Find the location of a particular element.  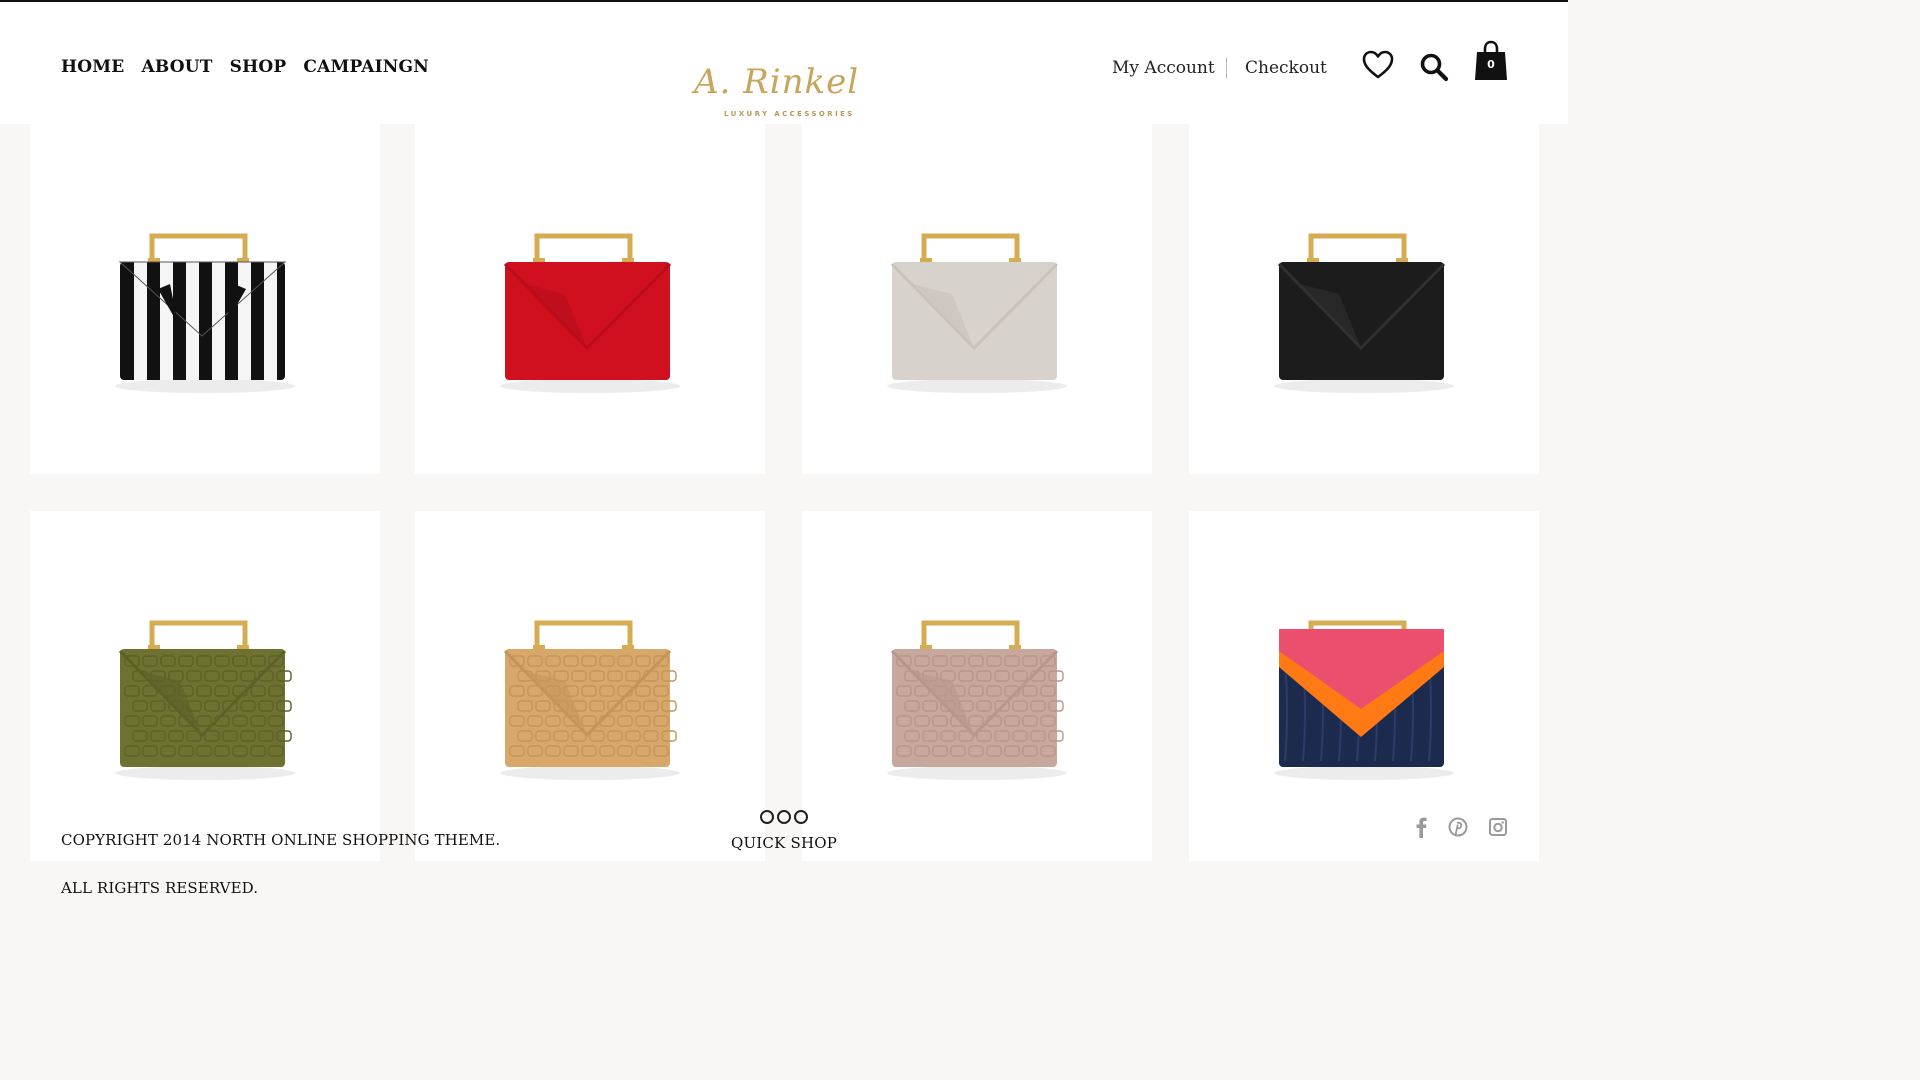

search-icon is located at coordinates (1434, 67).